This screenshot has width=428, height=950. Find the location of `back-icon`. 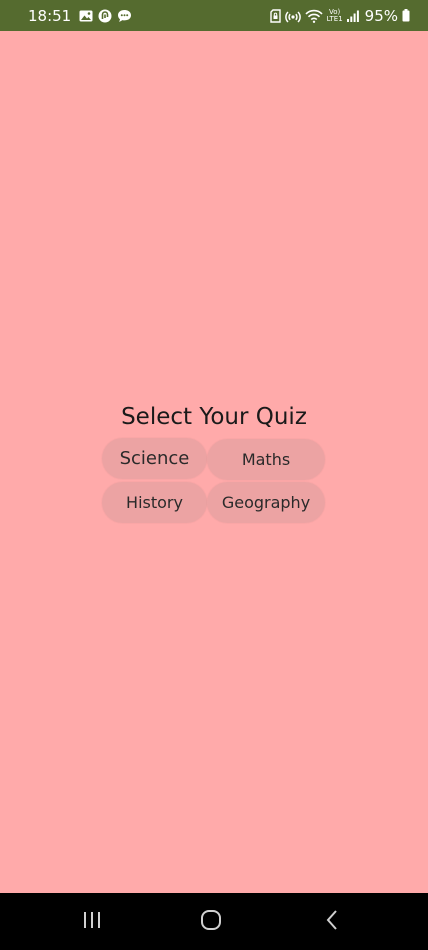

back-icon is located at coordinates (332, 922).